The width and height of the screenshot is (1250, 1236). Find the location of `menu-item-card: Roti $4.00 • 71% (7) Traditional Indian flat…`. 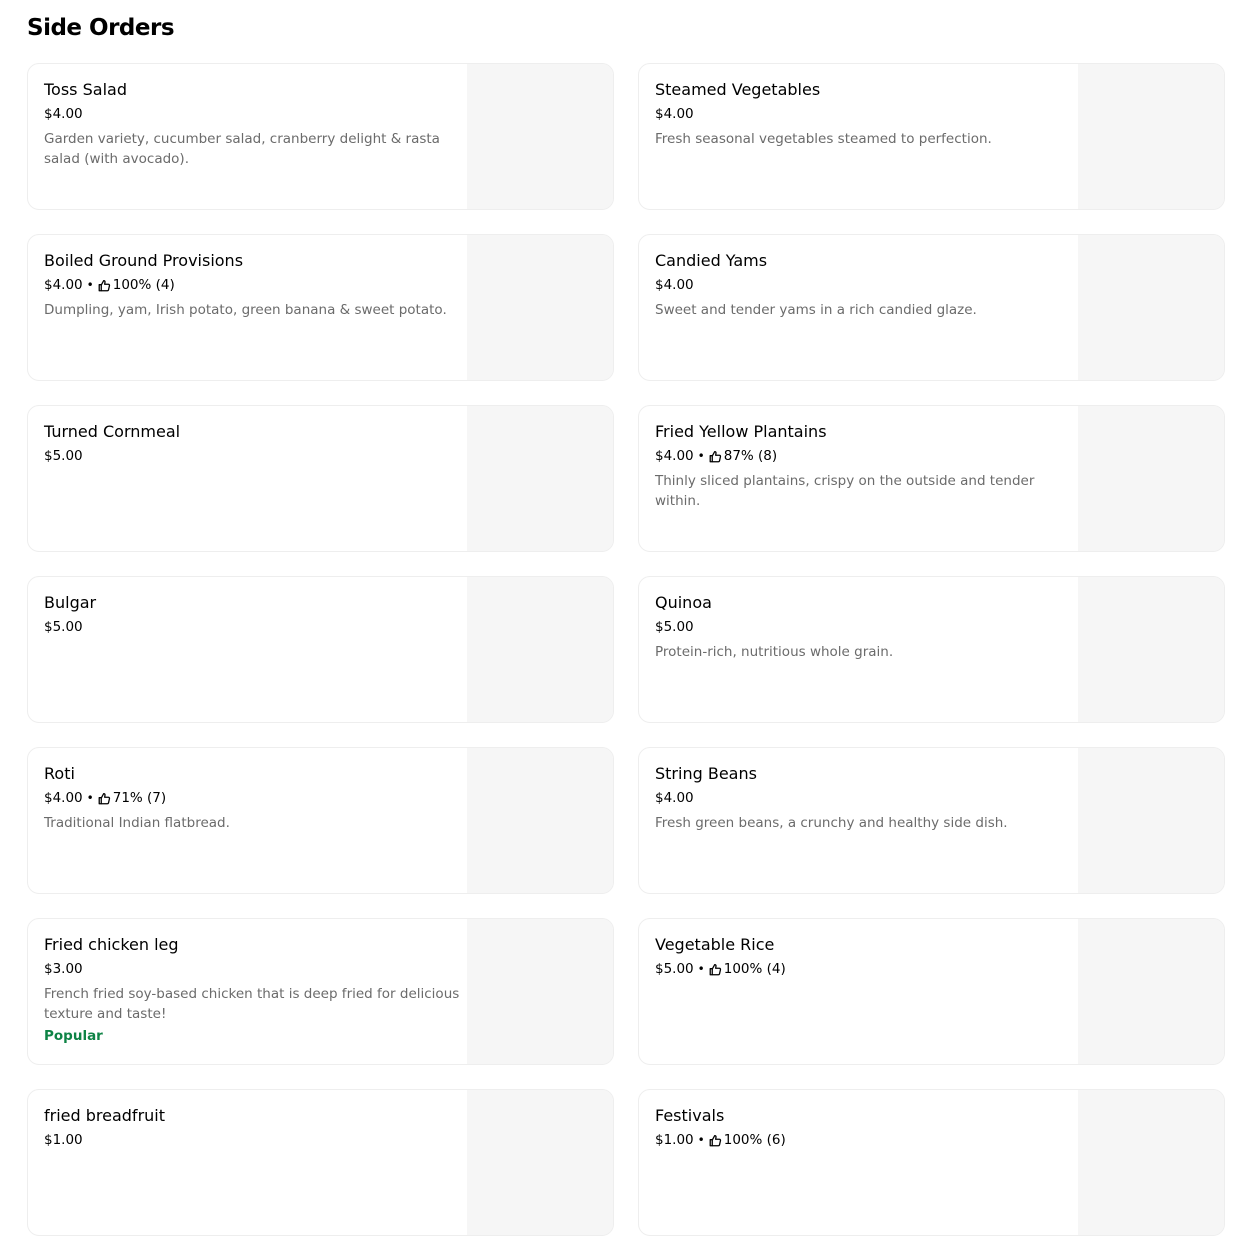

menu-item-card: Roti $4.00 • 71% (7) Traditional Indian flat… is located at coordinates (320, 820).